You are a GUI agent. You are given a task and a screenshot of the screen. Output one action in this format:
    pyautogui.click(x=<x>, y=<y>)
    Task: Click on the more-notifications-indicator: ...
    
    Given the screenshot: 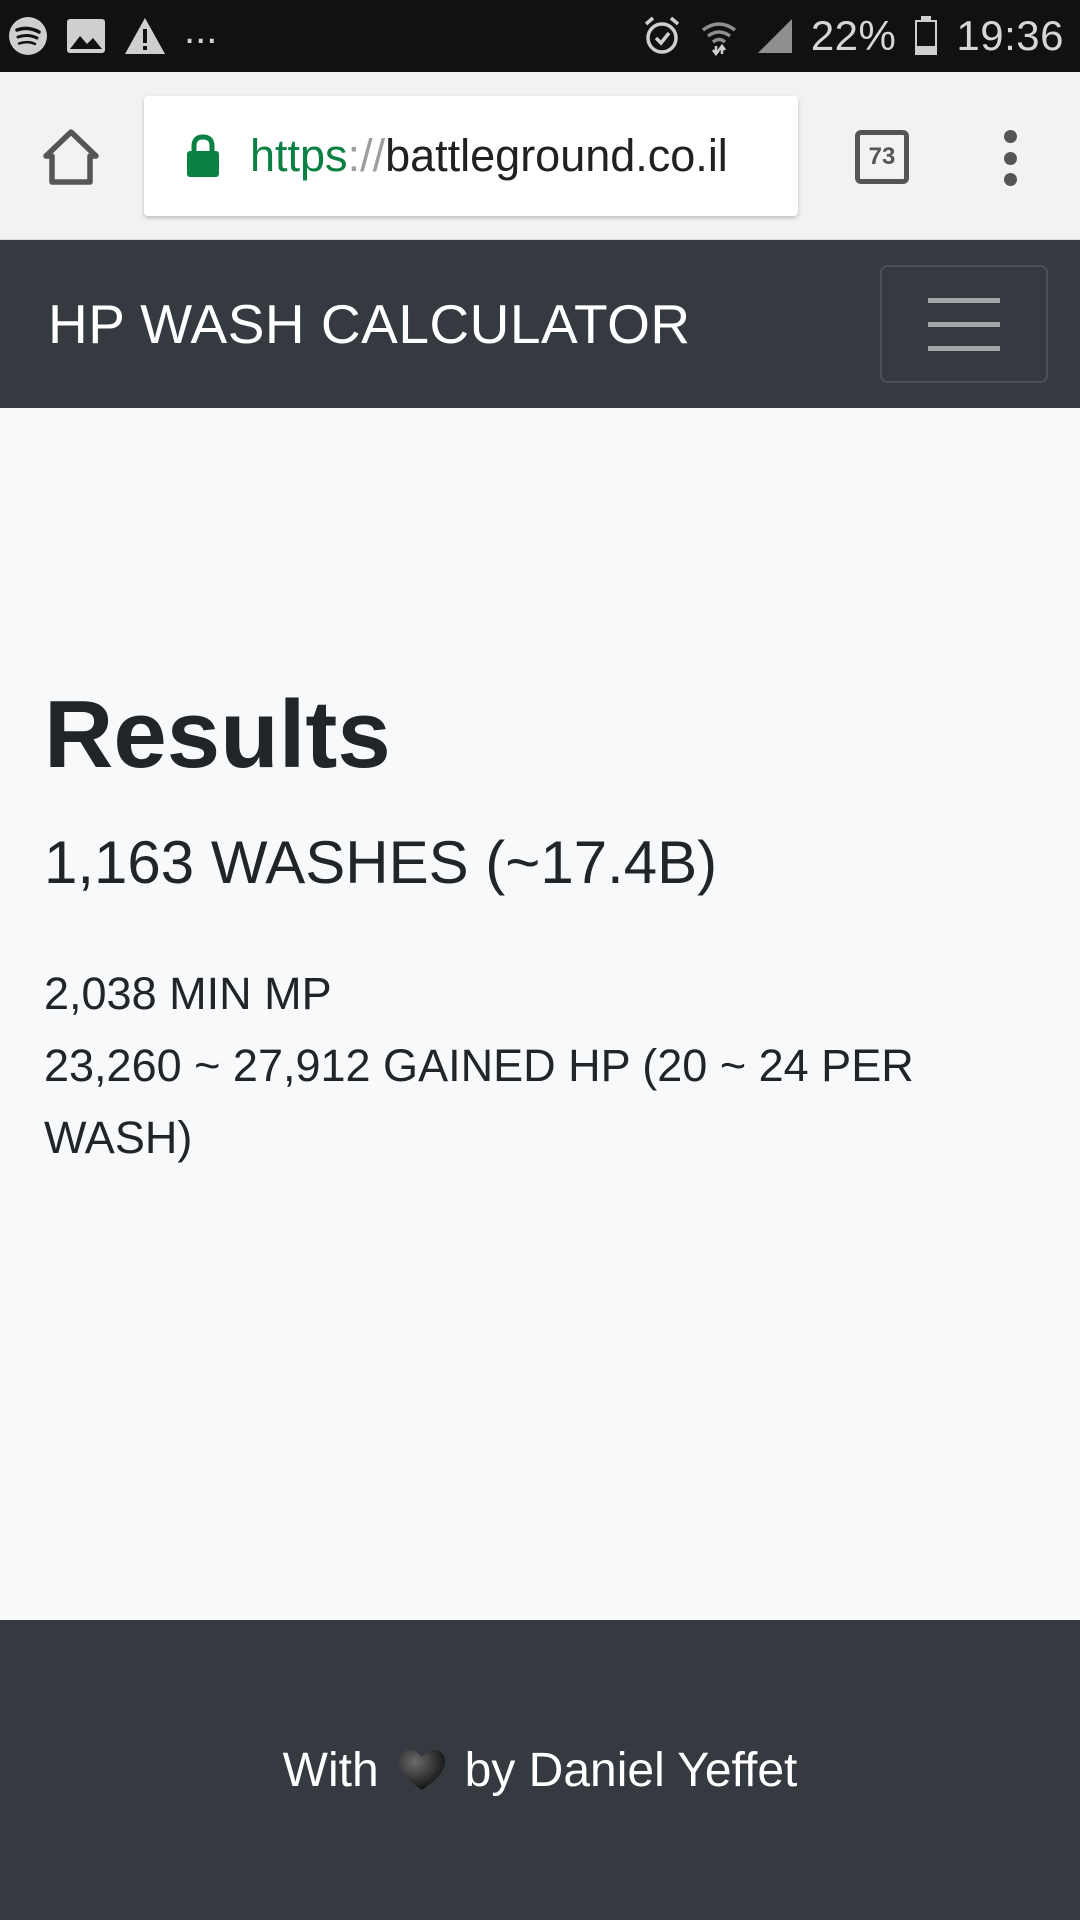 What is the action you would take?
    pyautogui.click(x=201, y=30)
    